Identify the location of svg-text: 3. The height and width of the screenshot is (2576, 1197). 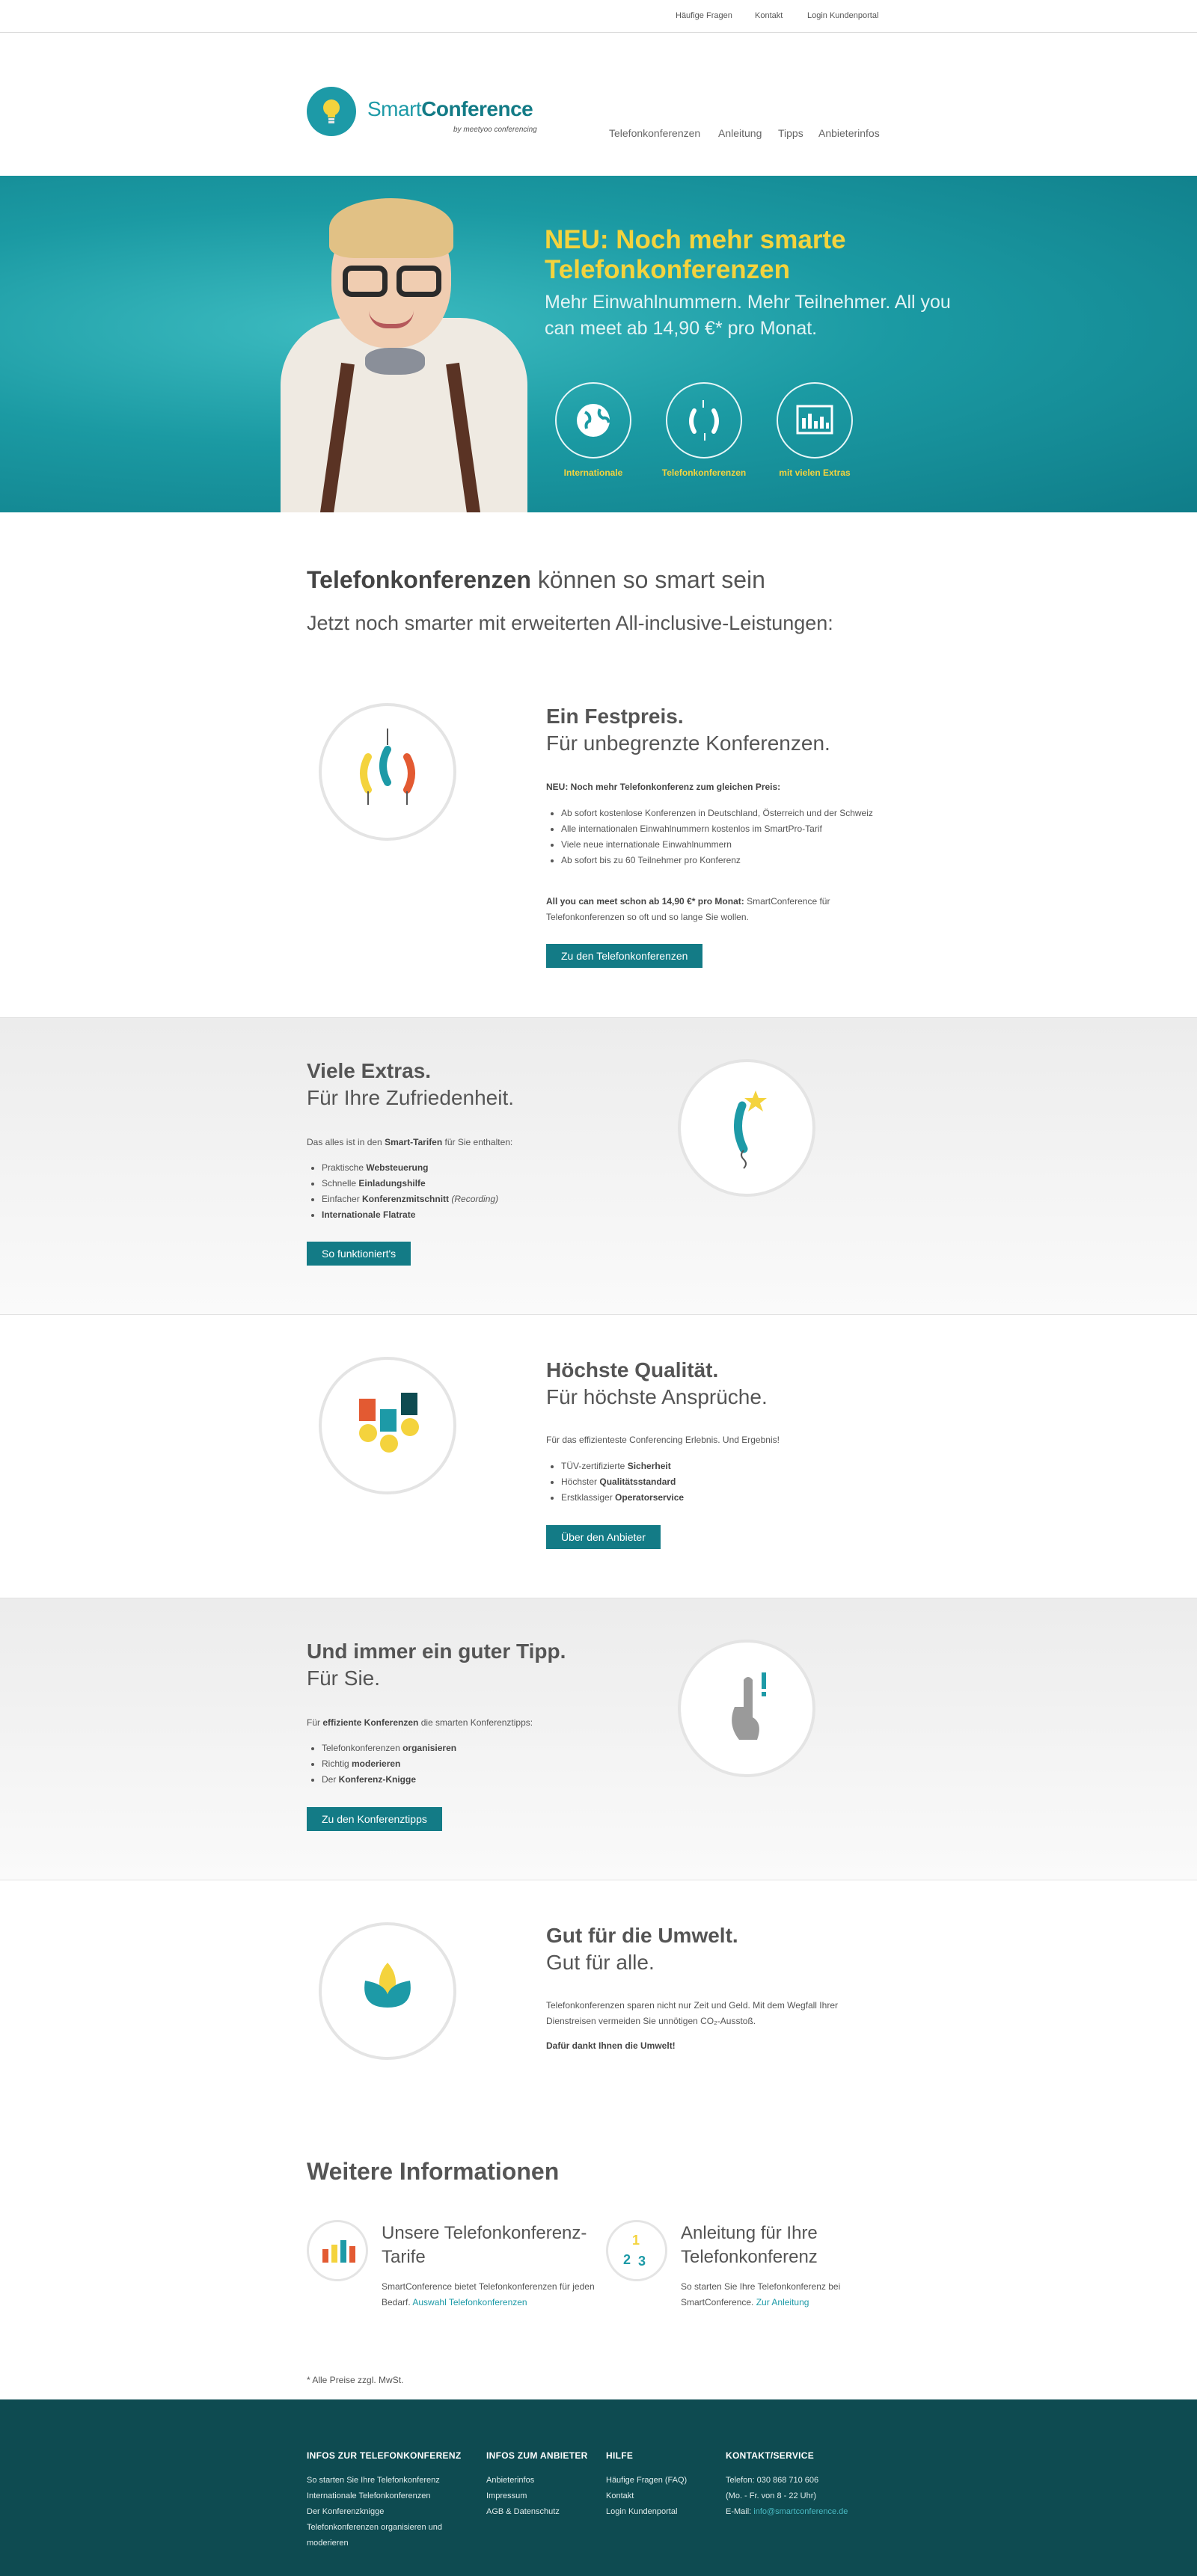
(642, 2261).